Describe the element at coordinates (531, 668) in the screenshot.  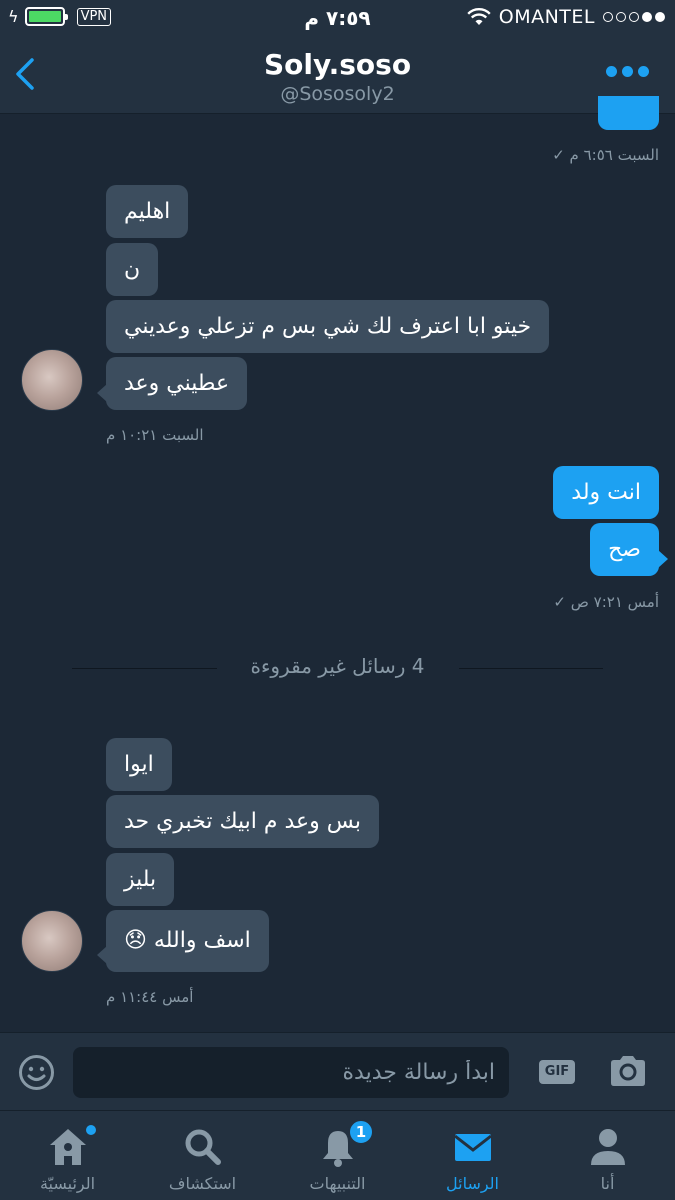
I see `divider-line` at that location.